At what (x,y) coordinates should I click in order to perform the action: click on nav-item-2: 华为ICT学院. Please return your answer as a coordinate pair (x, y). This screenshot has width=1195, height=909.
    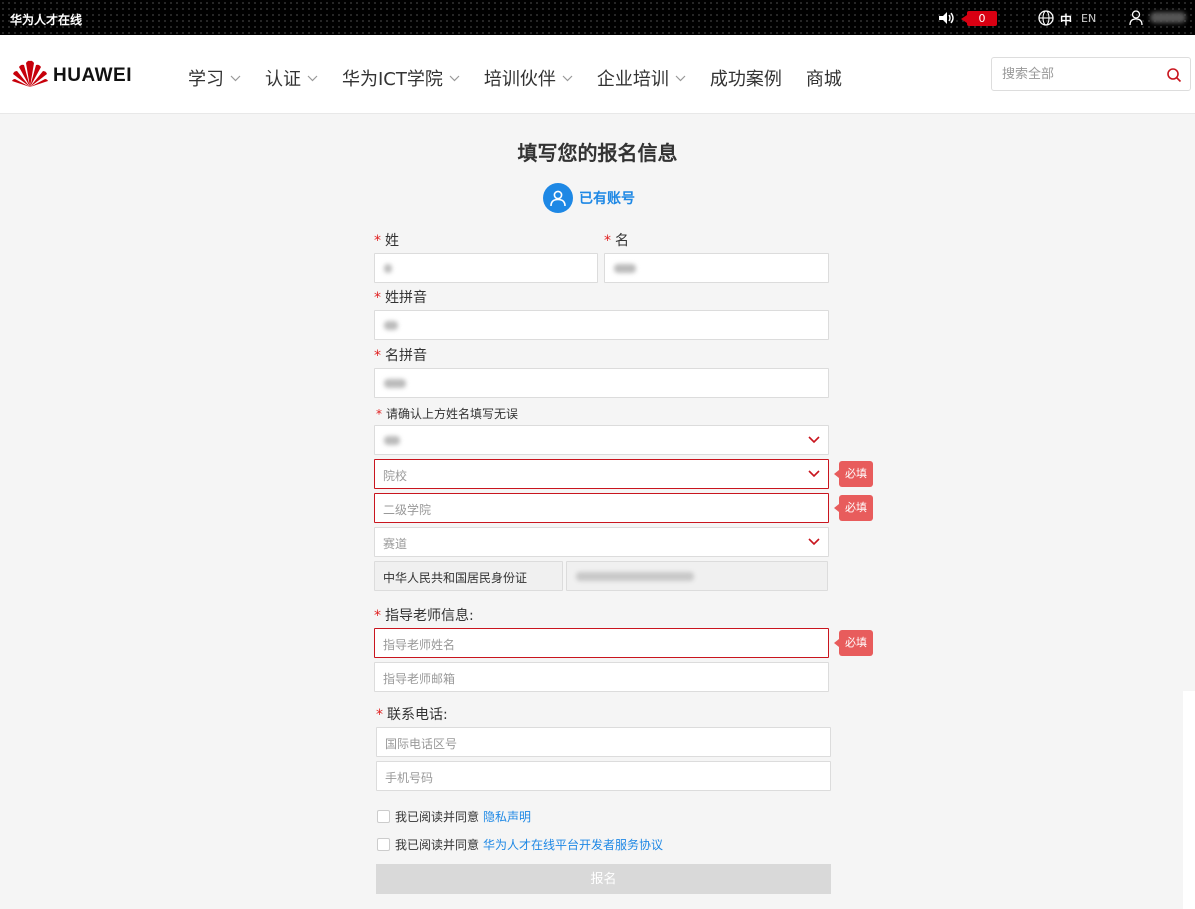
    Looking at the image, I should click on (401, 78).